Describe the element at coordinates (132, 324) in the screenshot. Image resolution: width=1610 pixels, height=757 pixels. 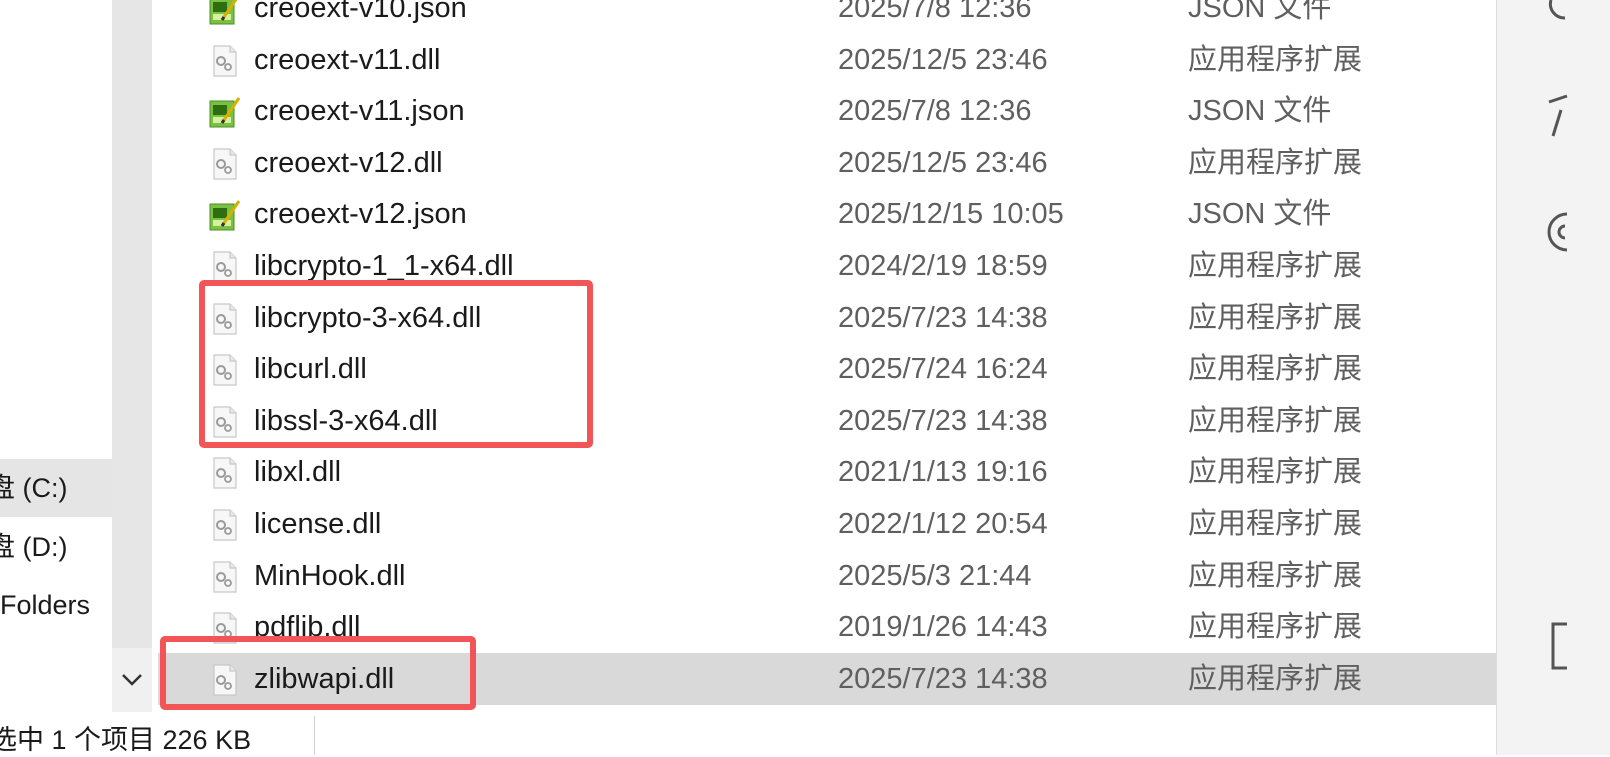
I see `nav-scrollbar-thumb` at that location.